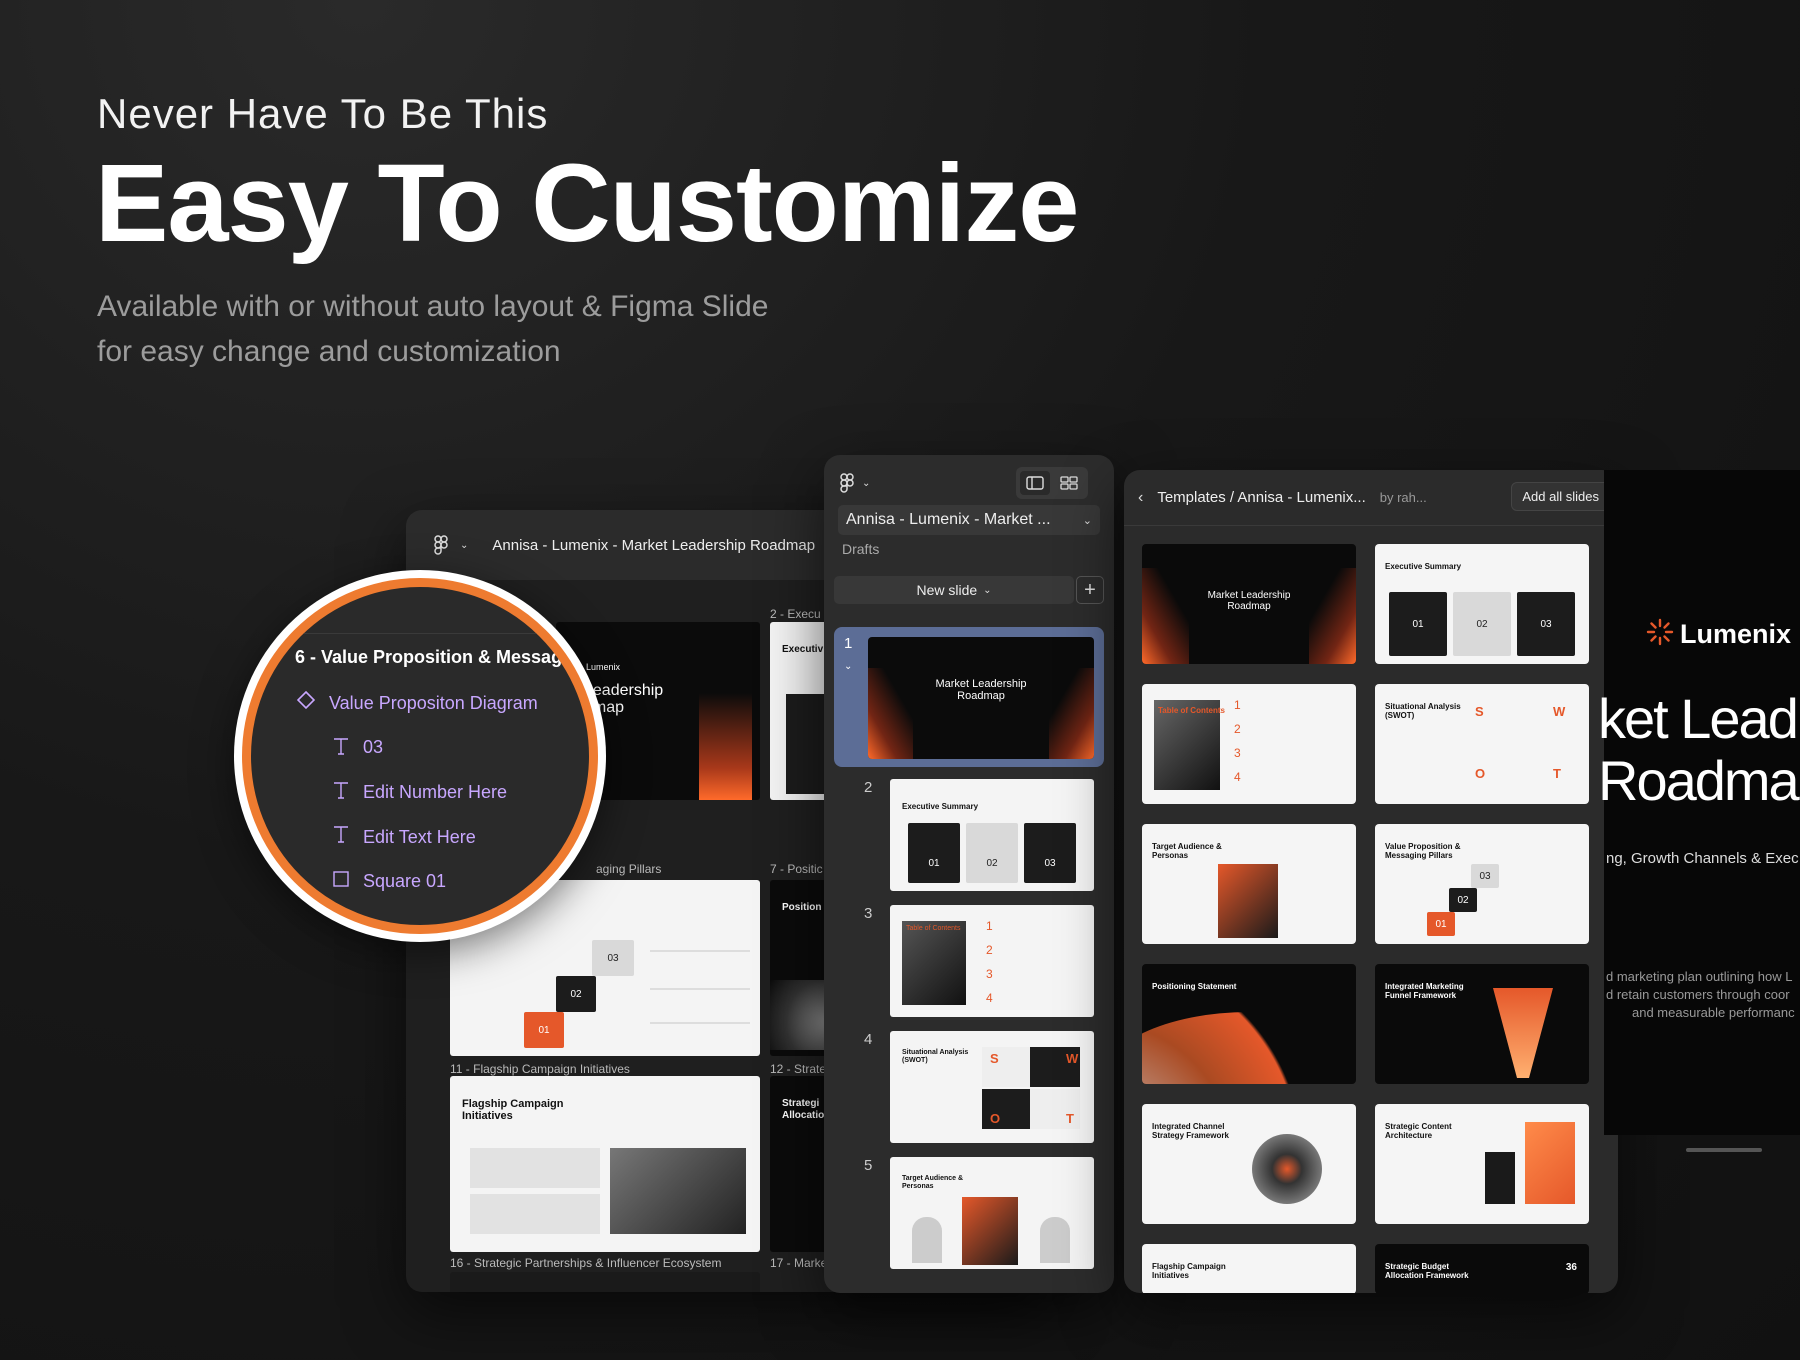 The width and height of the screenshot is (1800, 1360). Describe the element at coordinates (1724, 1150) in the screenshot. I see `home-indicator` at that location.